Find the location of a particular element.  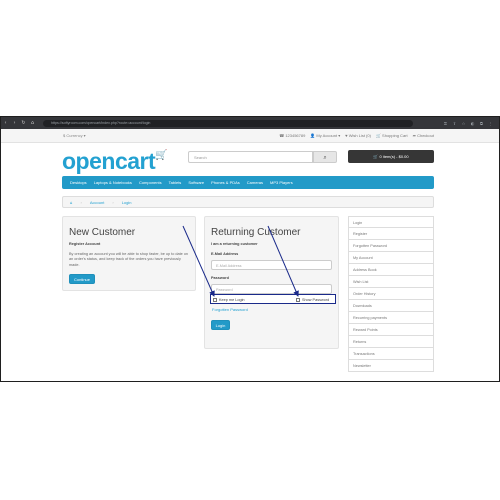

breadcrumb-login: Login is located at coordinates (127, 202).